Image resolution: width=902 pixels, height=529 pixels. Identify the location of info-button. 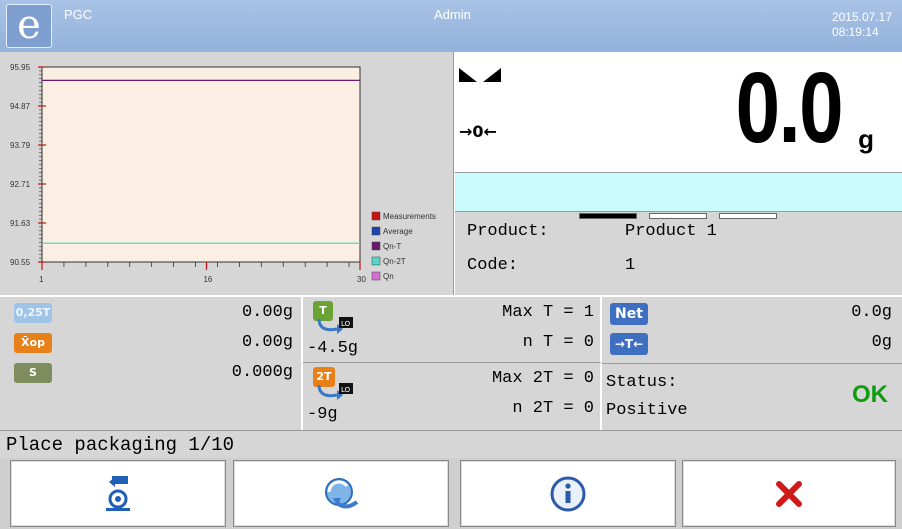
(568, 493).